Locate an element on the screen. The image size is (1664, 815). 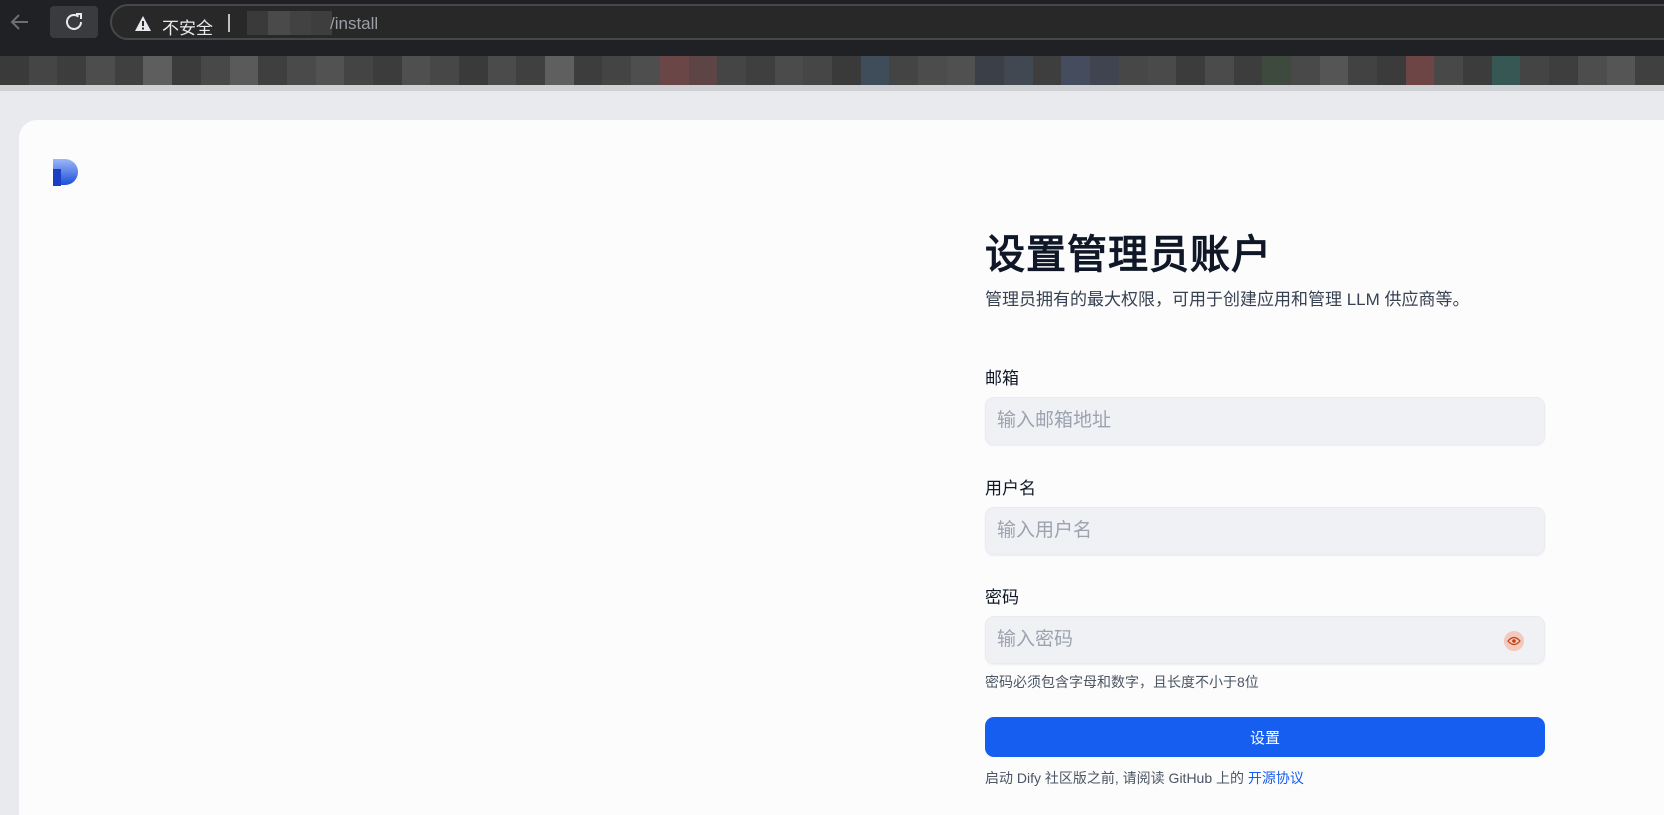
email-field is located at coordinates (1265, 421).